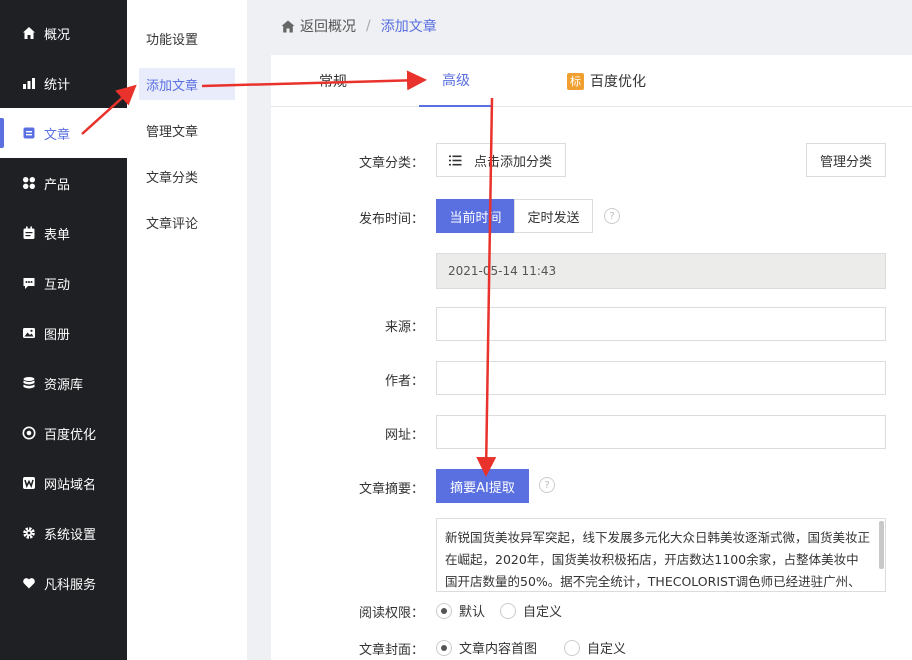 The width and height of the screenshot is (912, 660). I want to click on tab-advanced: 高级, so click(456, 81).